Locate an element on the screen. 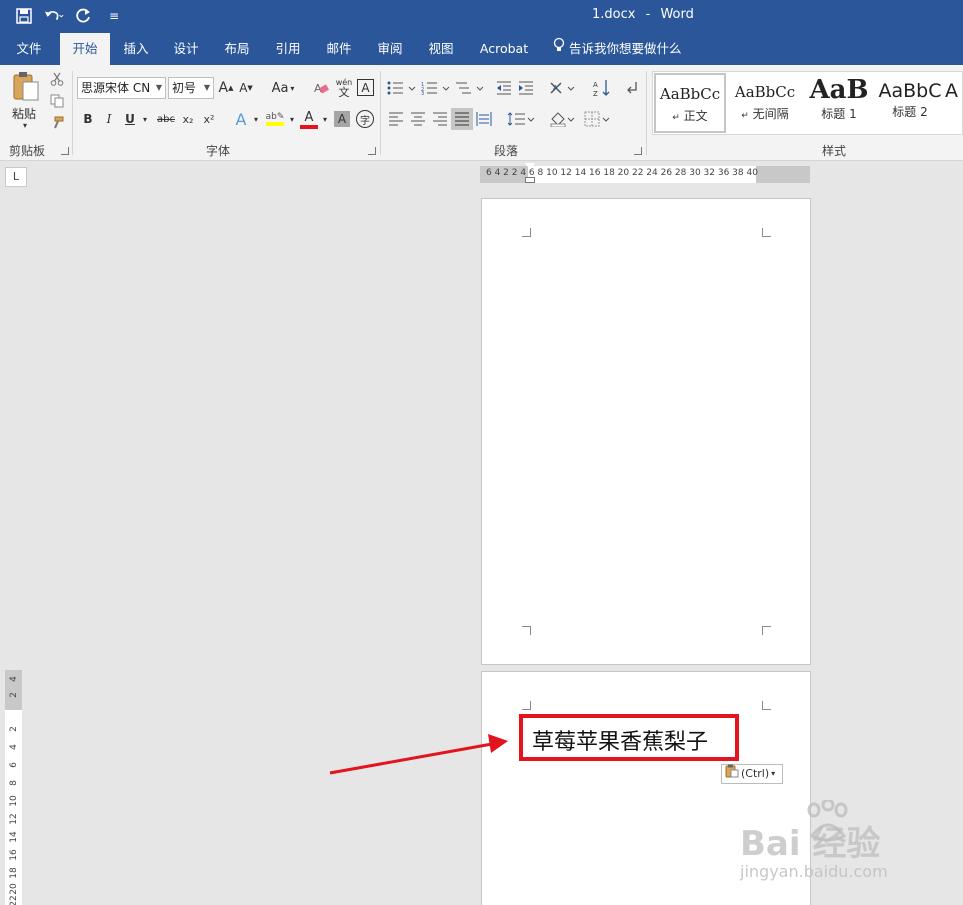  align-left-icon is located at coordinates (396, 119).